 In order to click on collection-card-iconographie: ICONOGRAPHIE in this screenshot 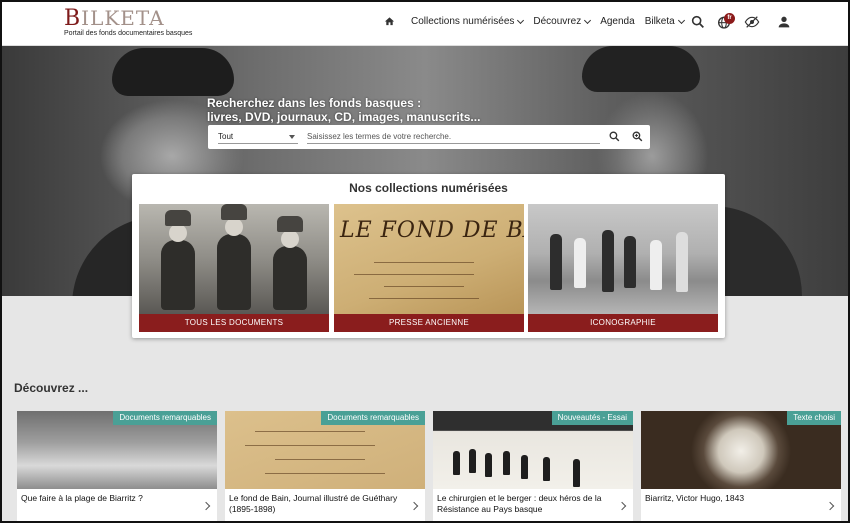, I will do `click(623, 268)`.